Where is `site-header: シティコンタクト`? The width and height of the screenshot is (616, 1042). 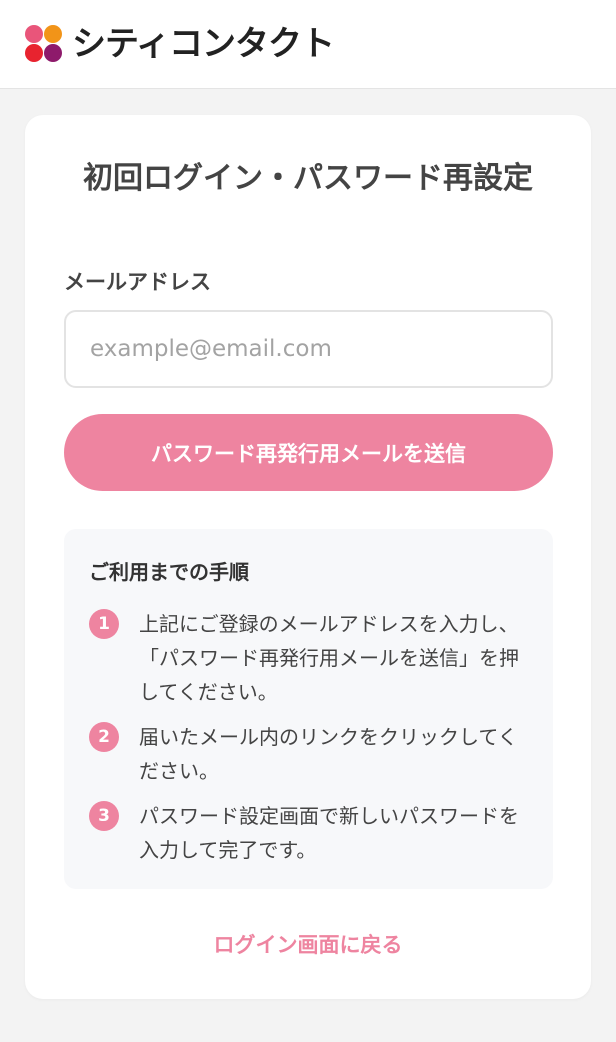 site-header: シティコンタクト is located at coordinates (308, 44).